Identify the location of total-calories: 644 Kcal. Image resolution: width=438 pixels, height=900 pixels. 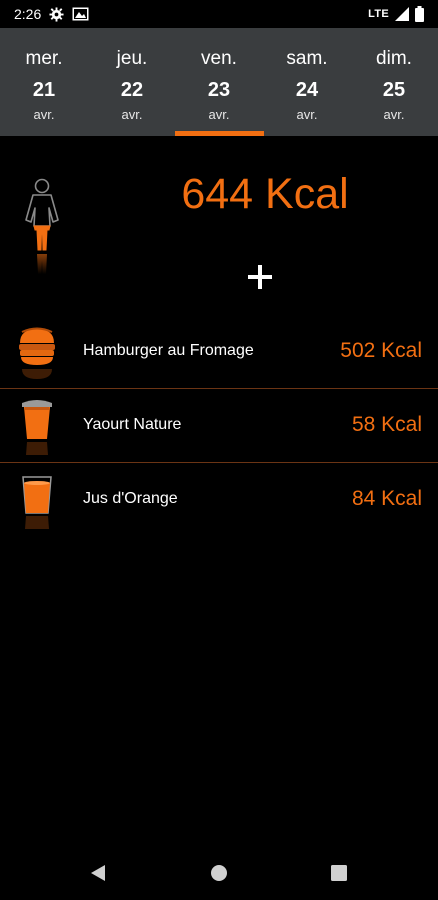
(265, 194).